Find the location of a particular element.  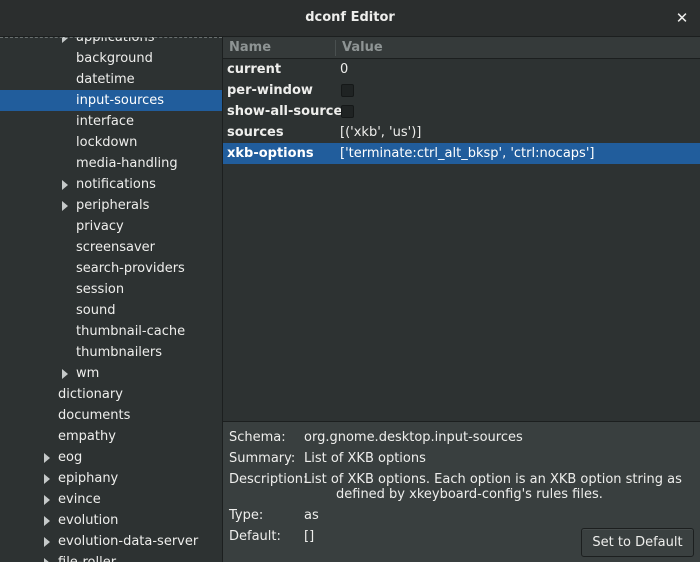

tree-item-label: peripherals is located at coordinates (113, 205).